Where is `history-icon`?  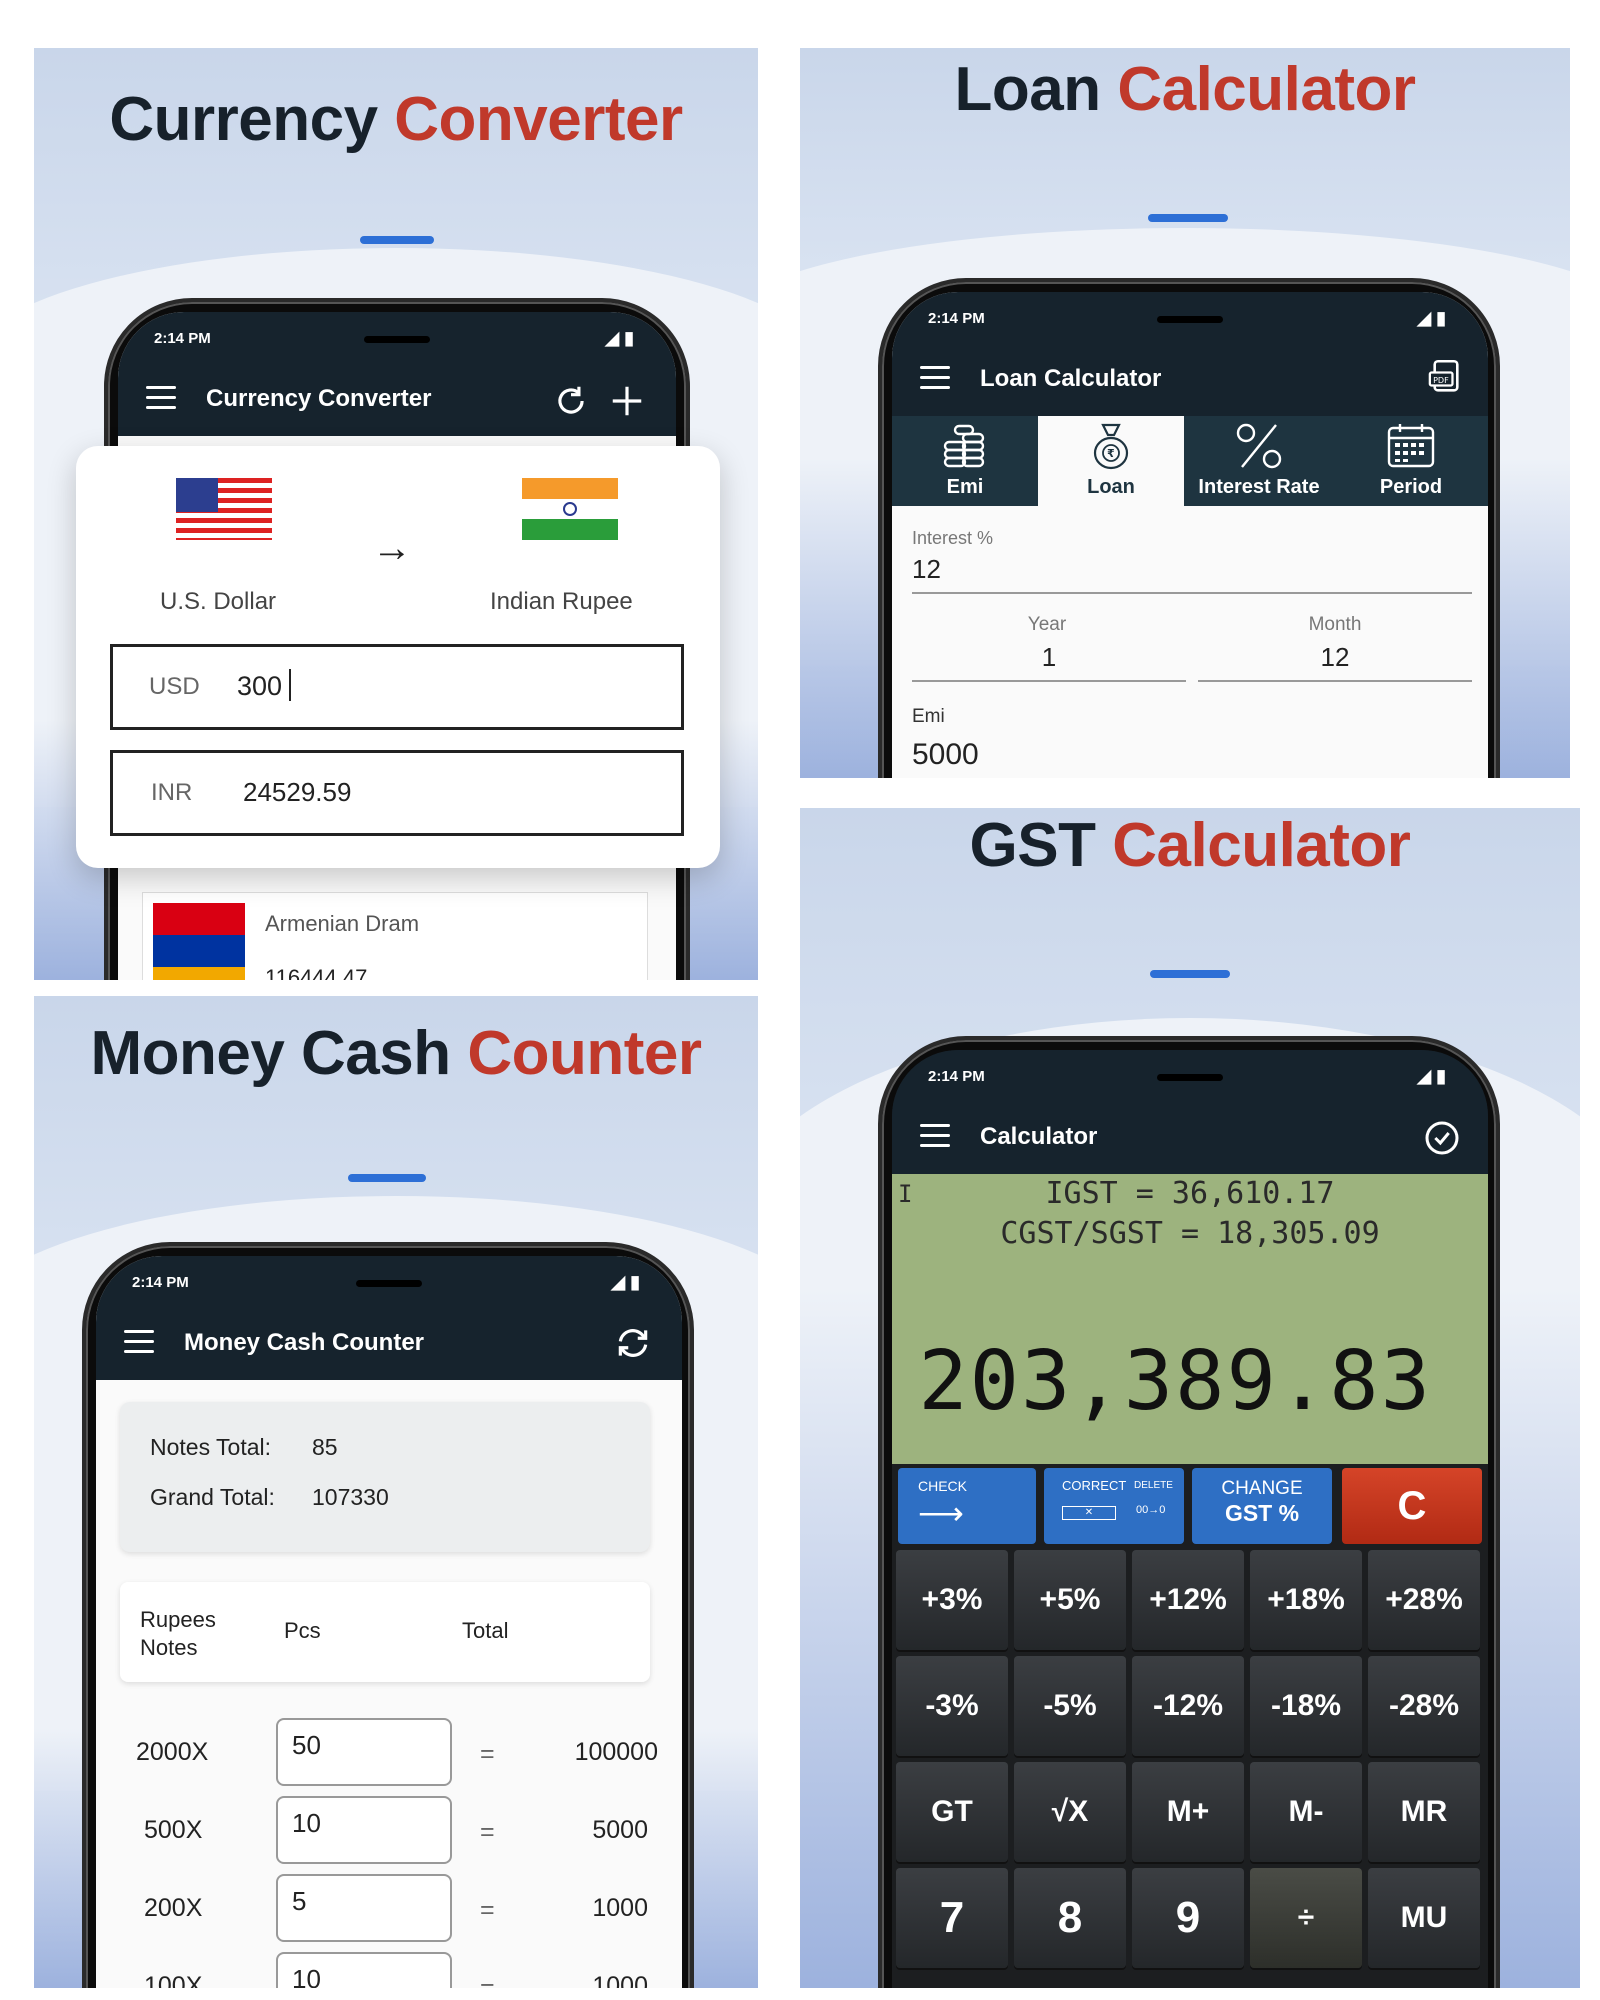
history-icon is located at coordinates (1442, 1138).